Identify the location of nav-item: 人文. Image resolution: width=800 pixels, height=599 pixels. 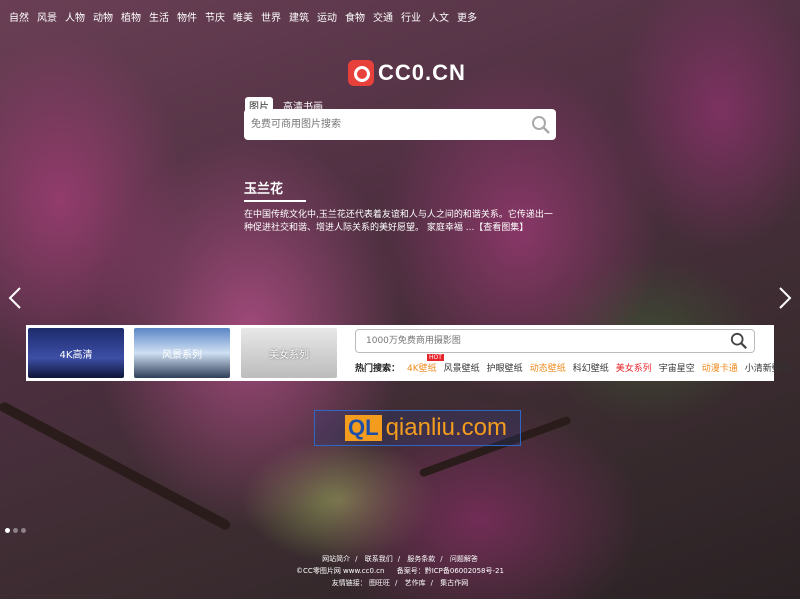
(439, 16).